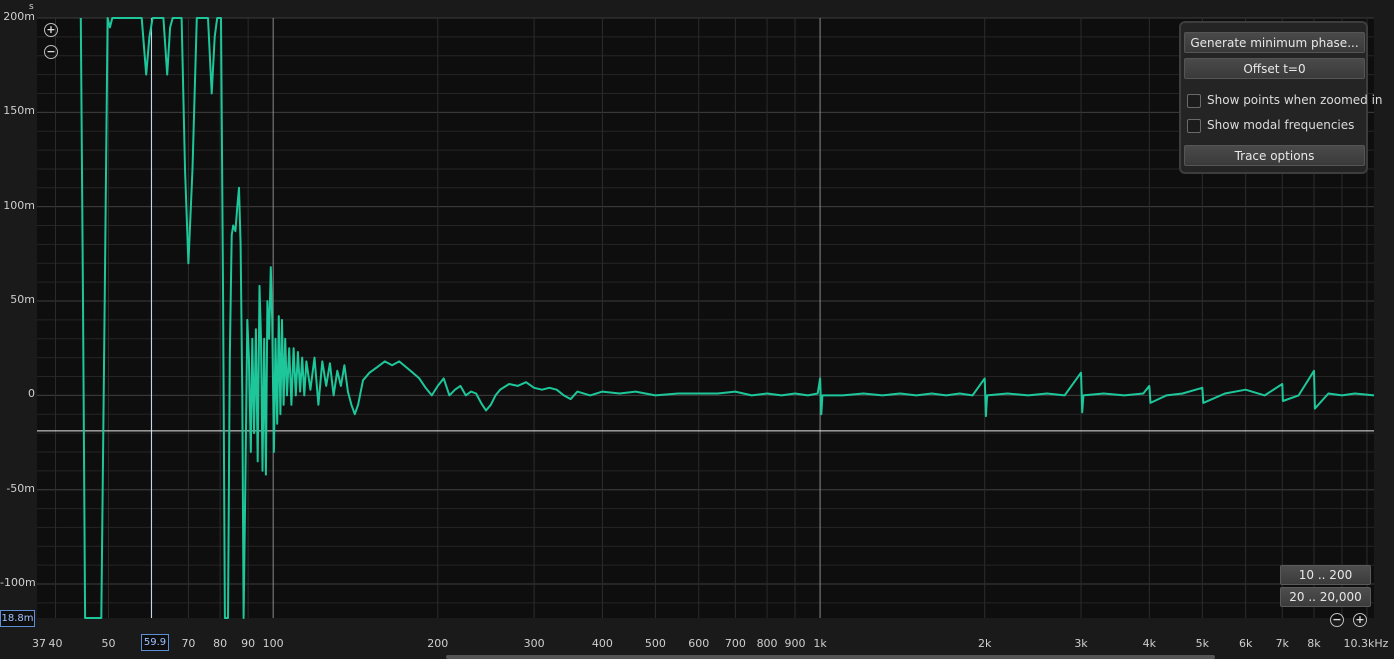 The height and width of the screenshot is (659, 1394). What do you see at coordinates (17, 618) in the screenshot?
I see `cursor-y-readout: 18.8m` at bounding box center [17, 618].